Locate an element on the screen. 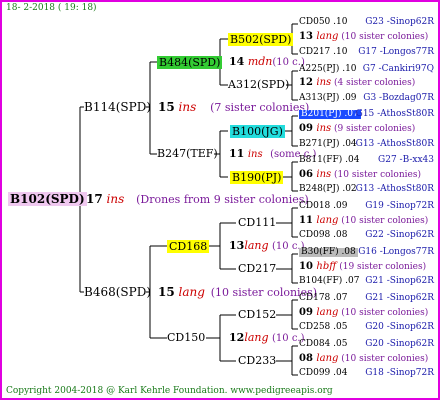 The height and width of the screenshot is (400, 440). gen4-queen-id: CD050 .10 is located at coordinates (323, 22).